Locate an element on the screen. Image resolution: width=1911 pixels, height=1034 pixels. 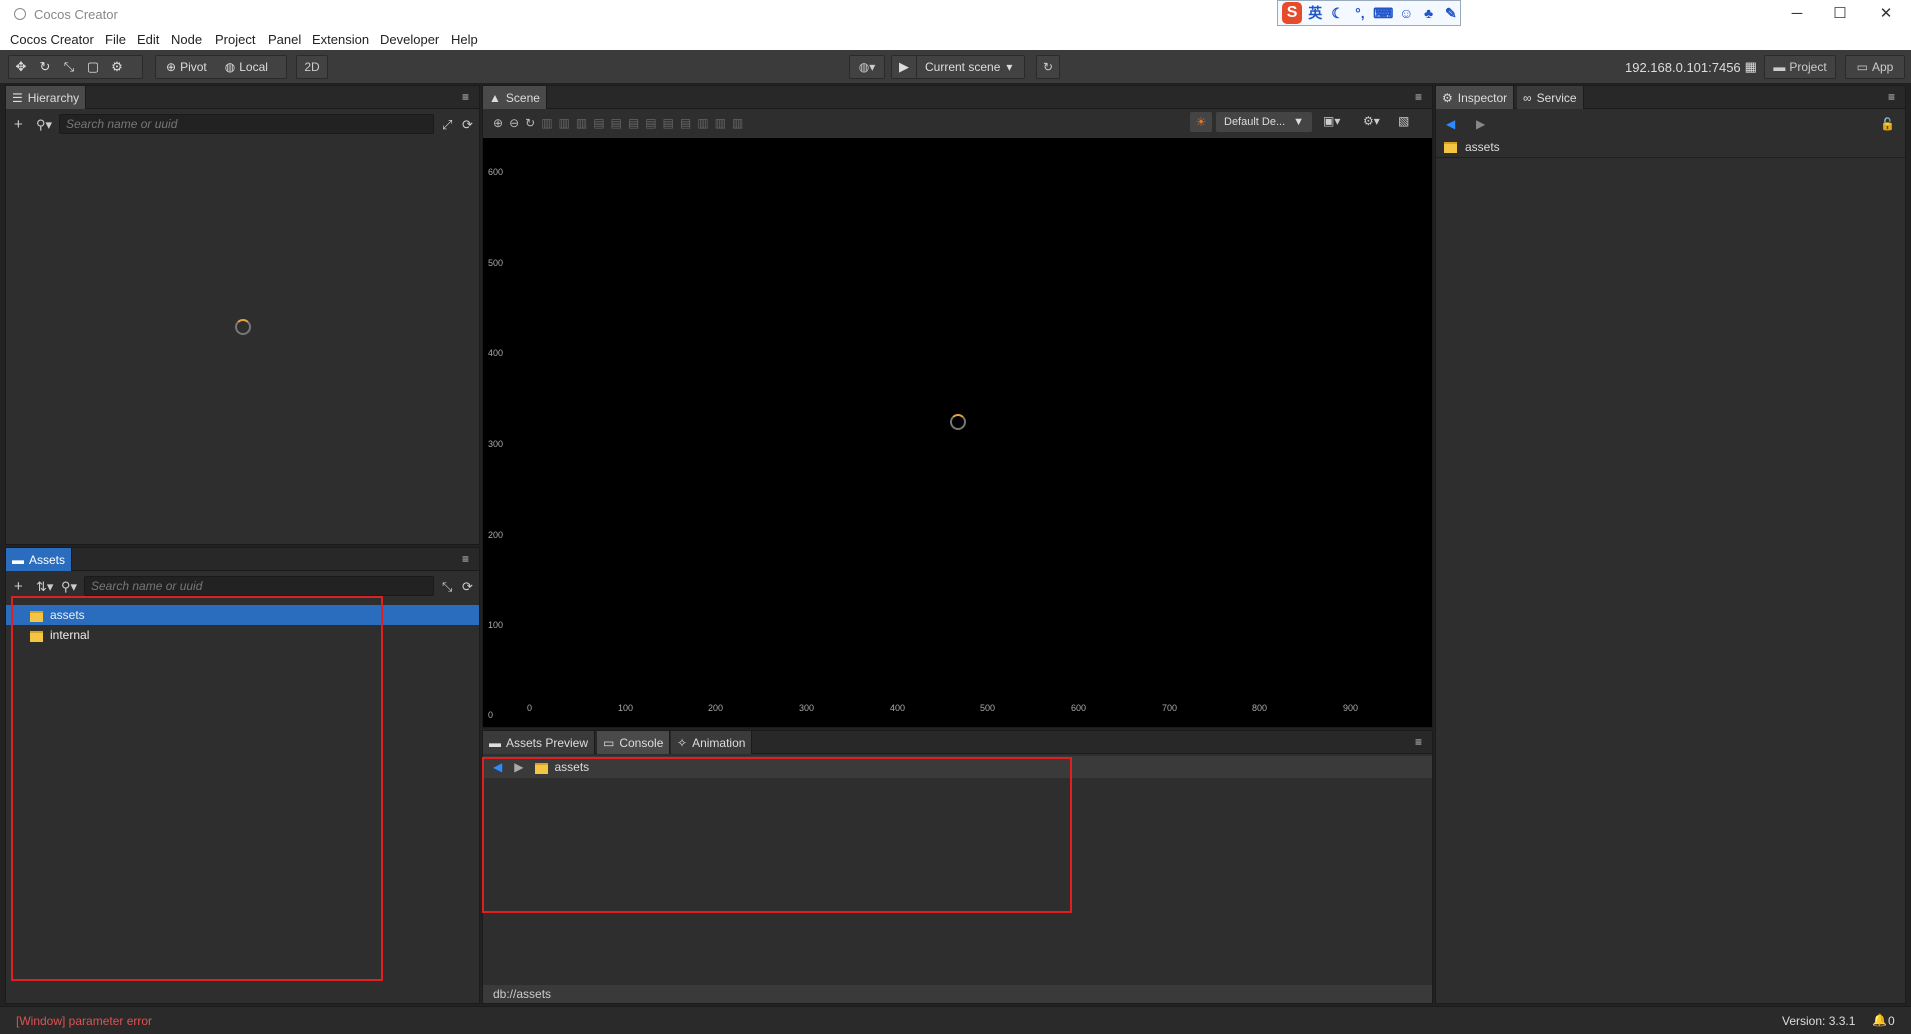
wrench-icon: ✎ is located at coordinates (1451, 13).